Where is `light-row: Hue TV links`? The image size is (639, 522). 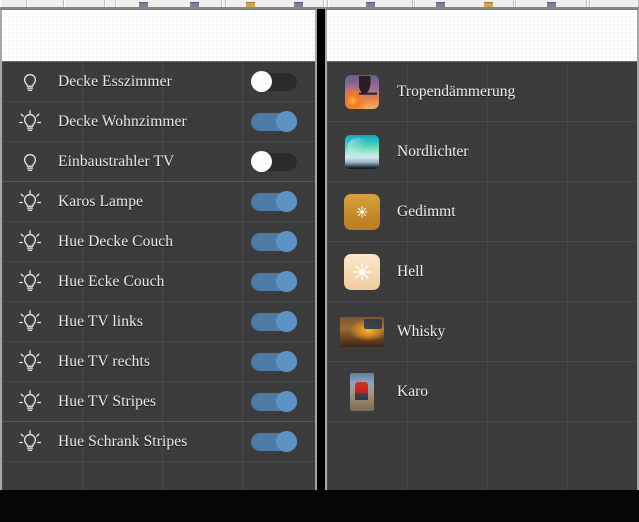 light-row: Hue TV links is located at coordinates (158, 322).